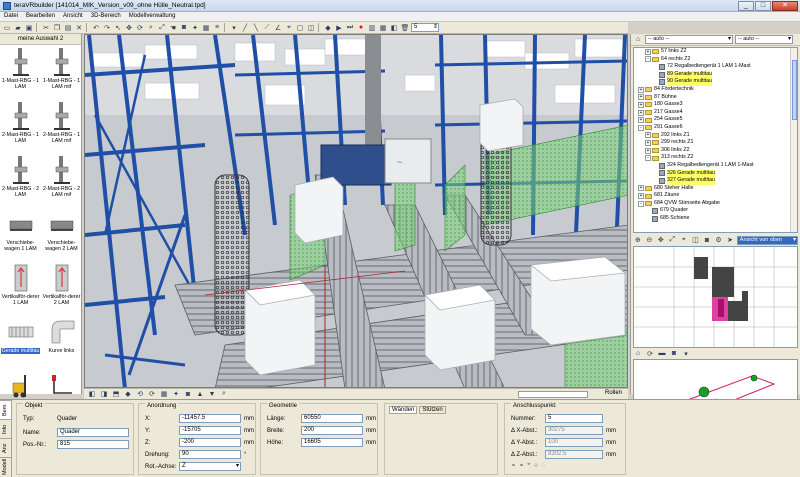  I want to click on tree-node: - 684 QVW Stirnseite Abgabe, so click(715, 204).